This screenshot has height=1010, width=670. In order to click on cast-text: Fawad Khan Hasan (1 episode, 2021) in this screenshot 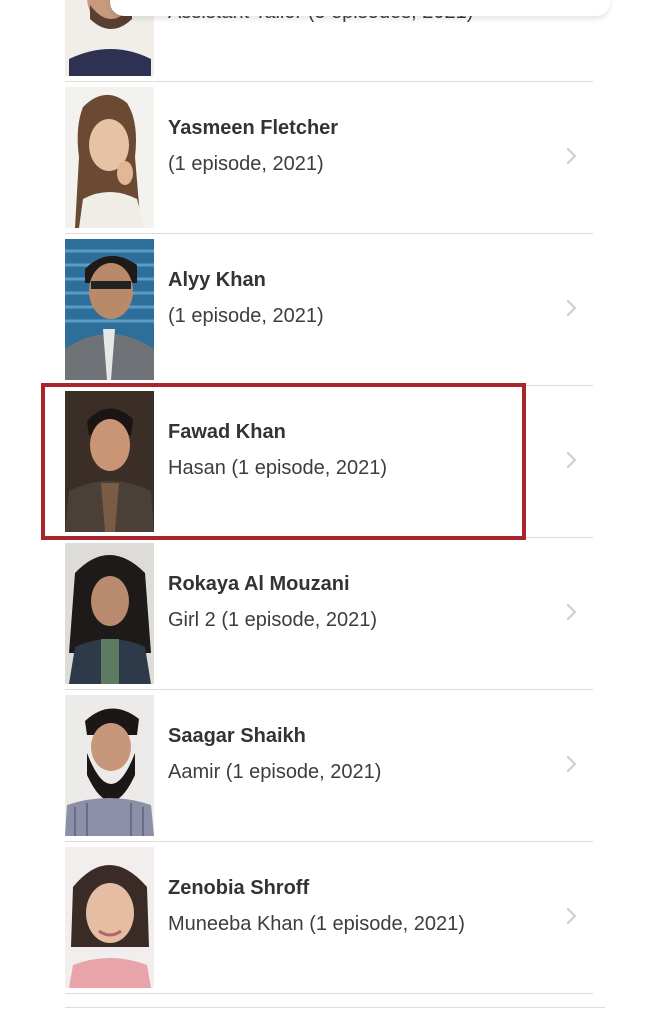, I will do `click(358, 462)`.